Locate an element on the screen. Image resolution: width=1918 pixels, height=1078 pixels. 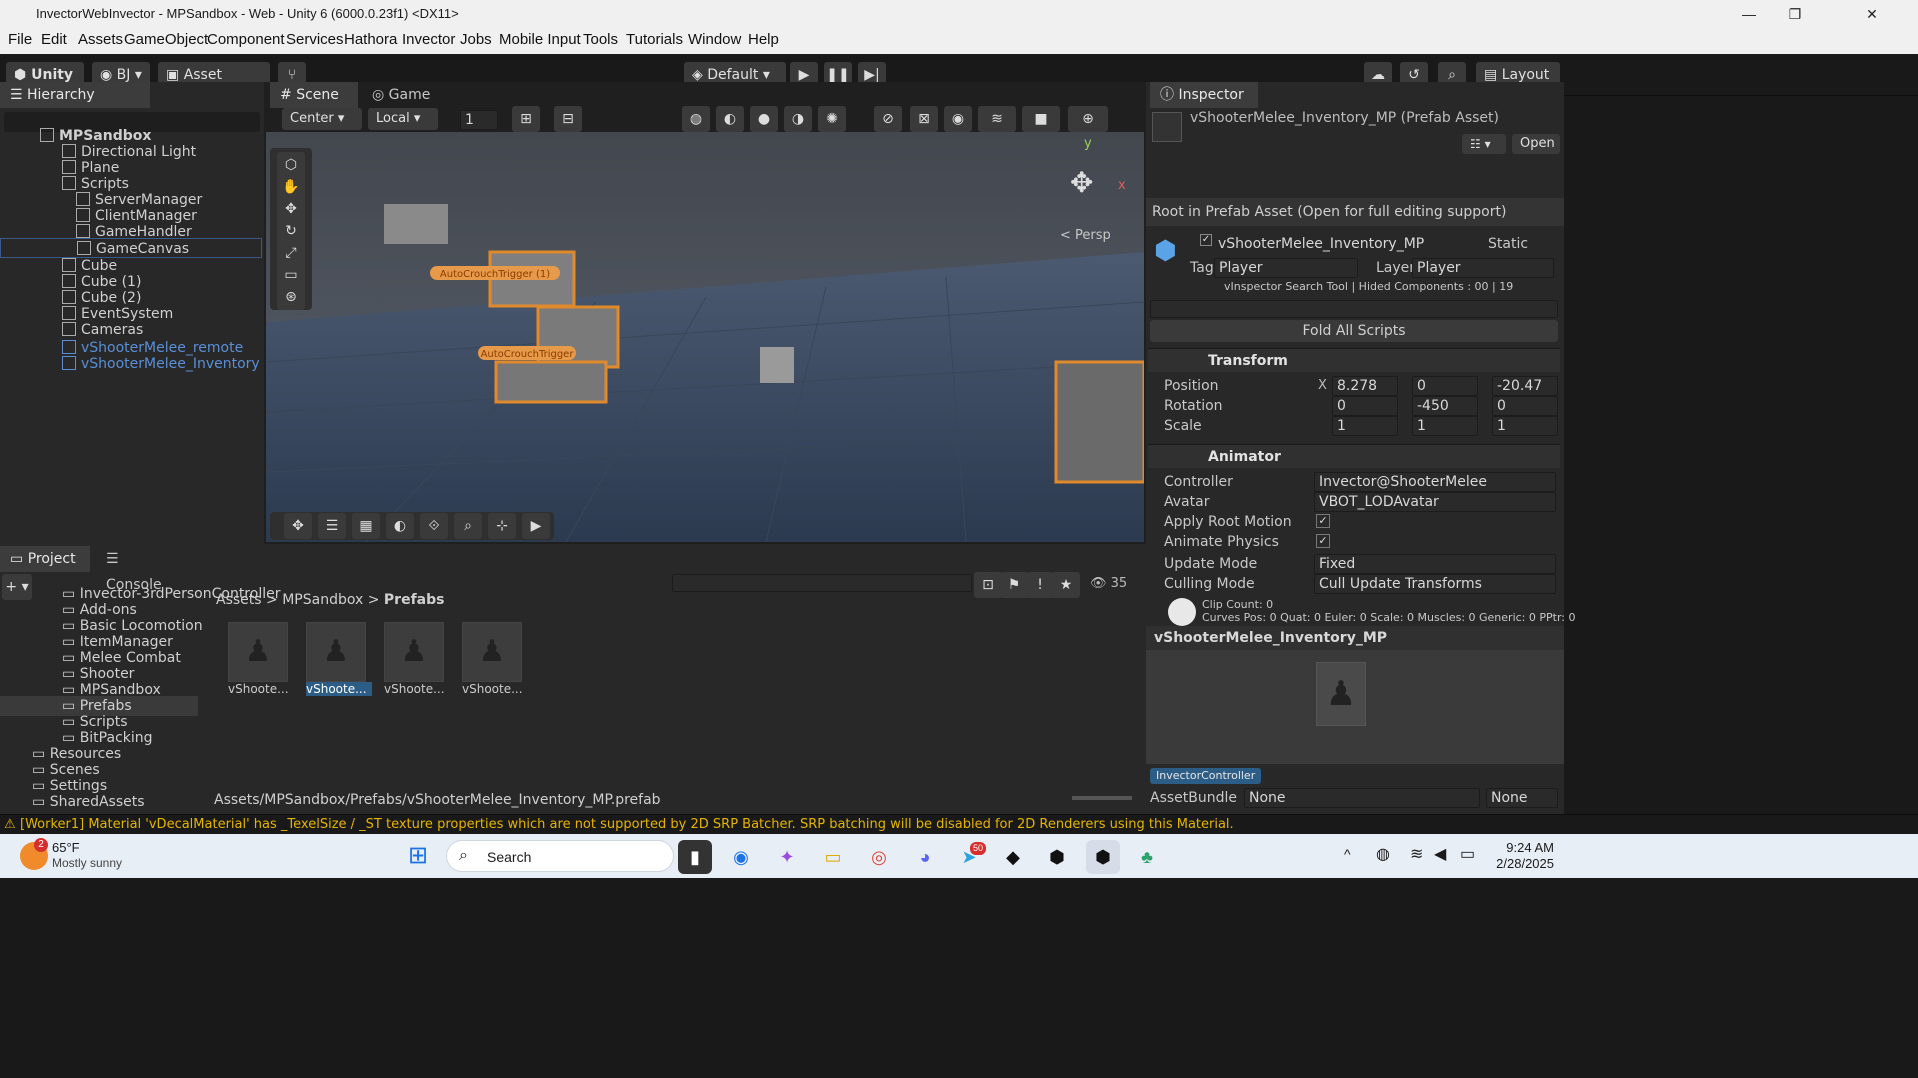
space-dropdown: Local ▾ is located at coordinates (403, 119).